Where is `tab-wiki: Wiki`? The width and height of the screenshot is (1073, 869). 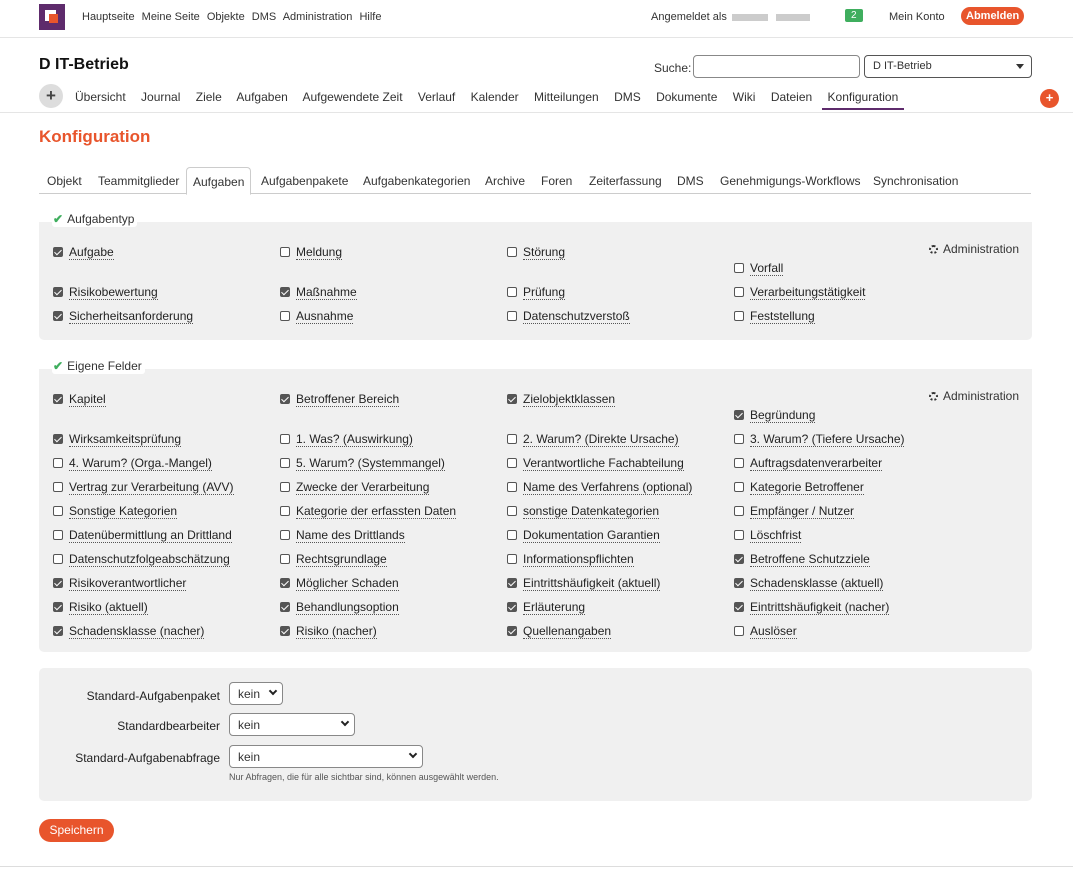 tab-wiki: Wiki is located at coordinates (744, 97).